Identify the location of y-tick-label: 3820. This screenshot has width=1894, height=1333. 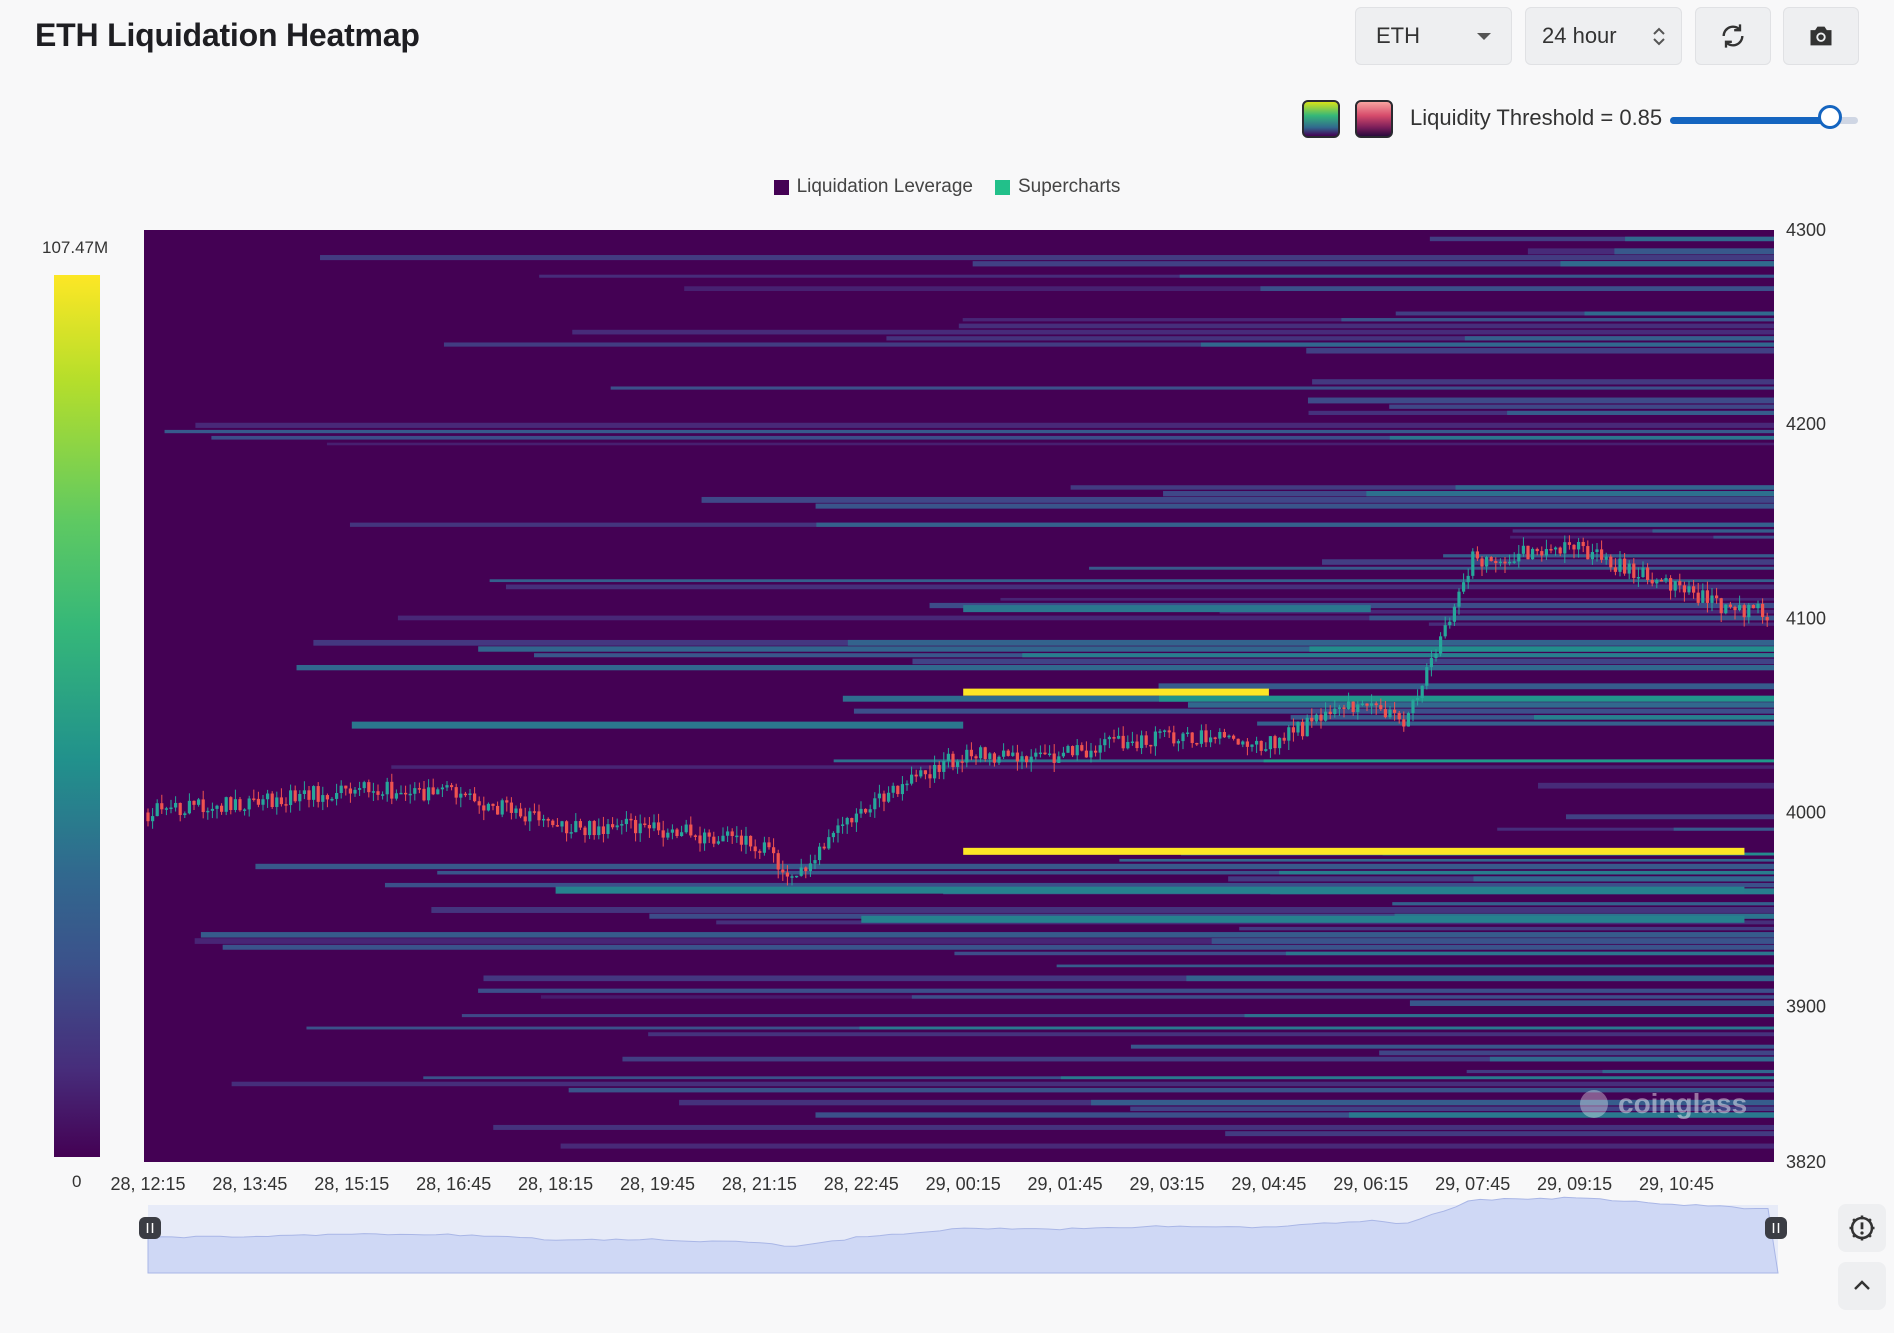
(1806, 1162).